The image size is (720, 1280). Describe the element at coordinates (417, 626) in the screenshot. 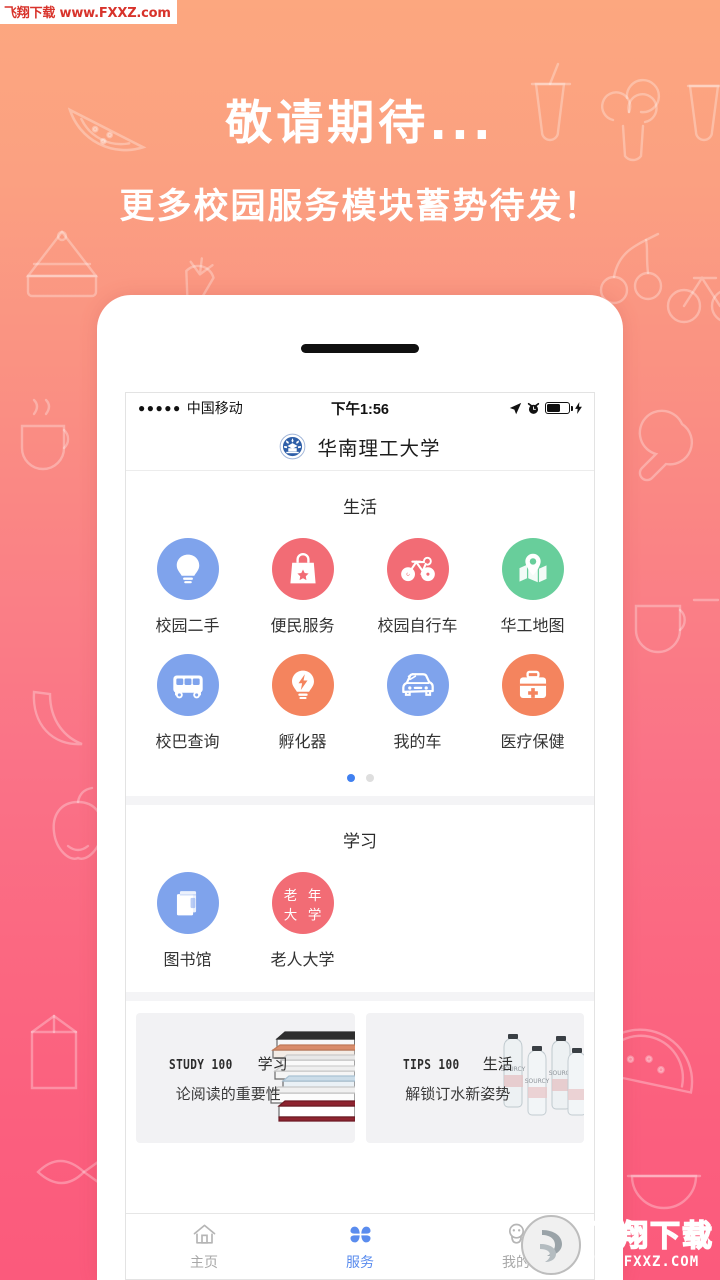

I see `service-label: 校园自行车` at that location.